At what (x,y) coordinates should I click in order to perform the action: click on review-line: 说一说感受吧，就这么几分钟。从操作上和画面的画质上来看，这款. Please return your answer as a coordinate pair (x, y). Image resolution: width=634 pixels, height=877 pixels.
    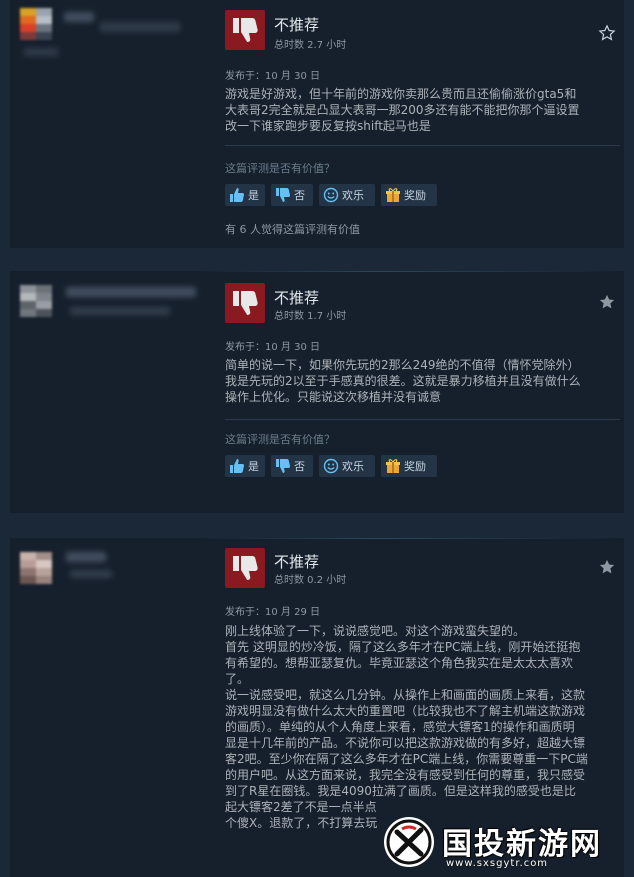
    Looking at the image, I should click on (405, 695).